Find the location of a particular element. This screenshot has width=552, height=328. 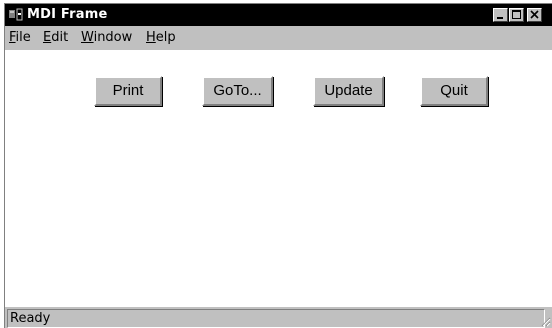

resize-grip-icon is located at coordinates (545, 321).